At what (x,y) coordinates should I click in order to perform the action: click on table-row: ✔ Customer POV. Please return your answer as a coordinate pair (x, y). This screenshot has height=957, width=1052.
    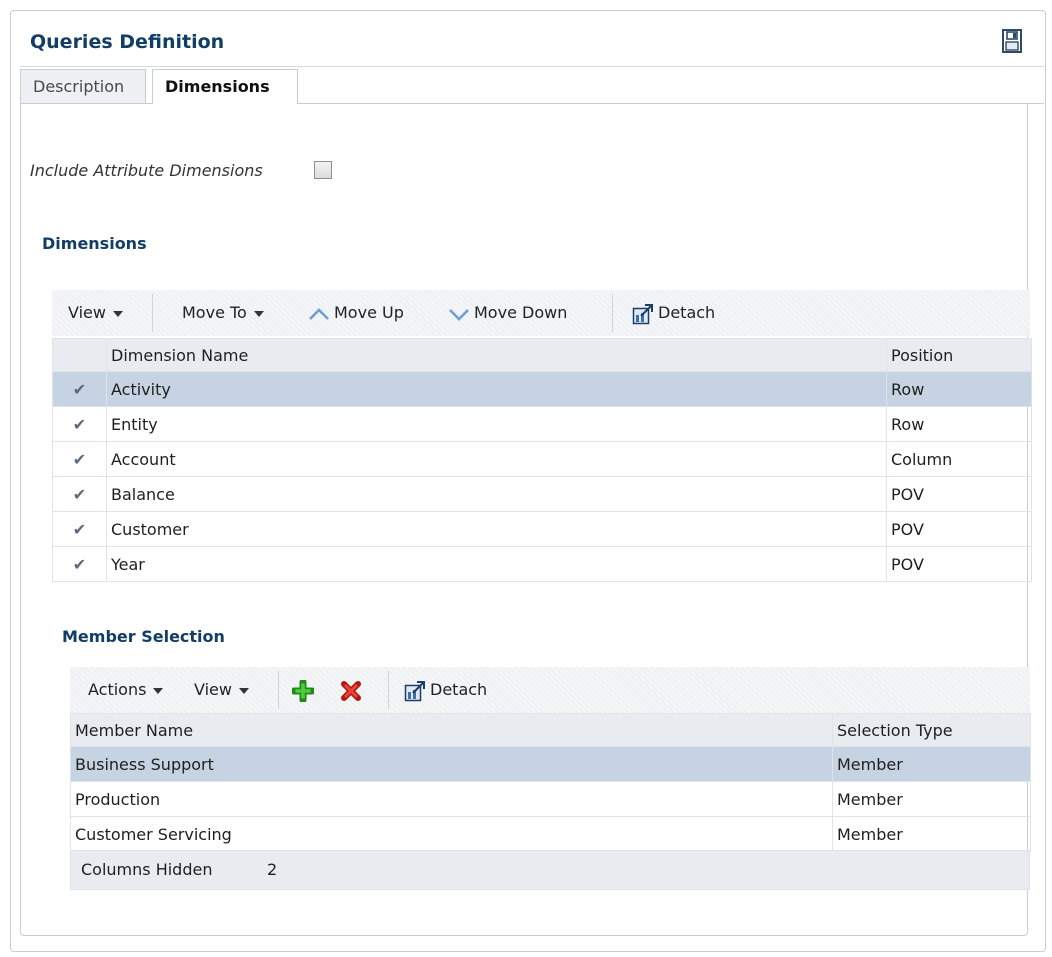
    Looking at the image, I should click on (542, 529).